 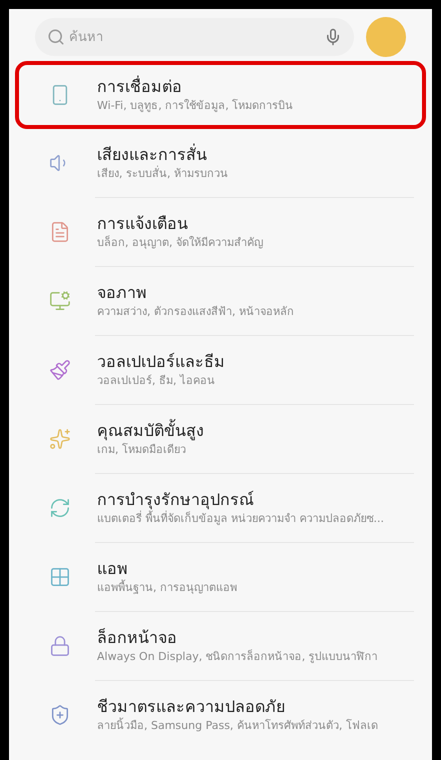 I want to click on item-title: วอลเปเปอร์และธีม, so click(x=161, y=362).